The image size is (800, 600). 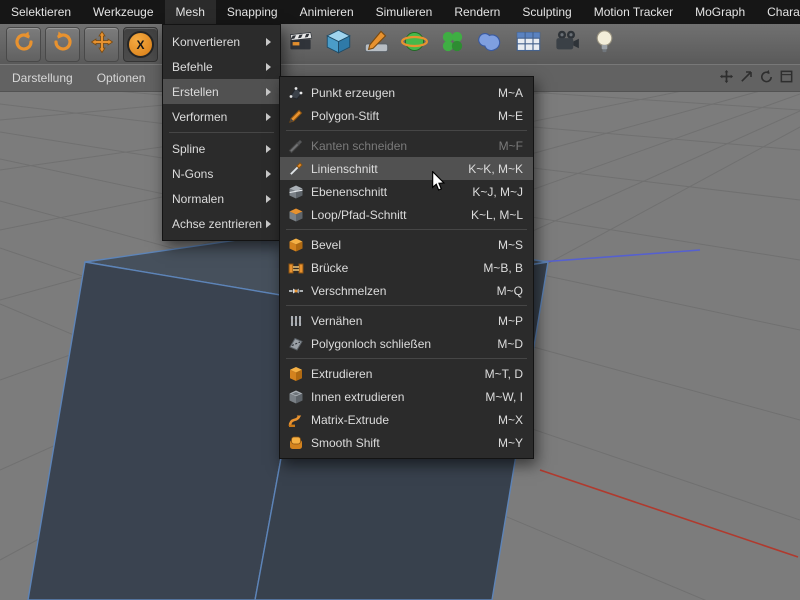 I want to click on submenu-item-label: Extrudieren, so click(x=342, y=373).